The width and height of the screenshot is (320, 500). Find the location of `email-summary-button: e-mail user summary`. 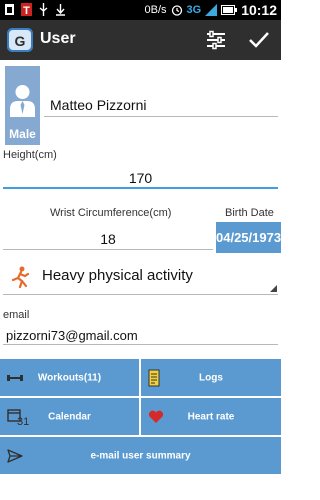

email-summary-button: e-mail user summary is located at coordinates (140, 455).